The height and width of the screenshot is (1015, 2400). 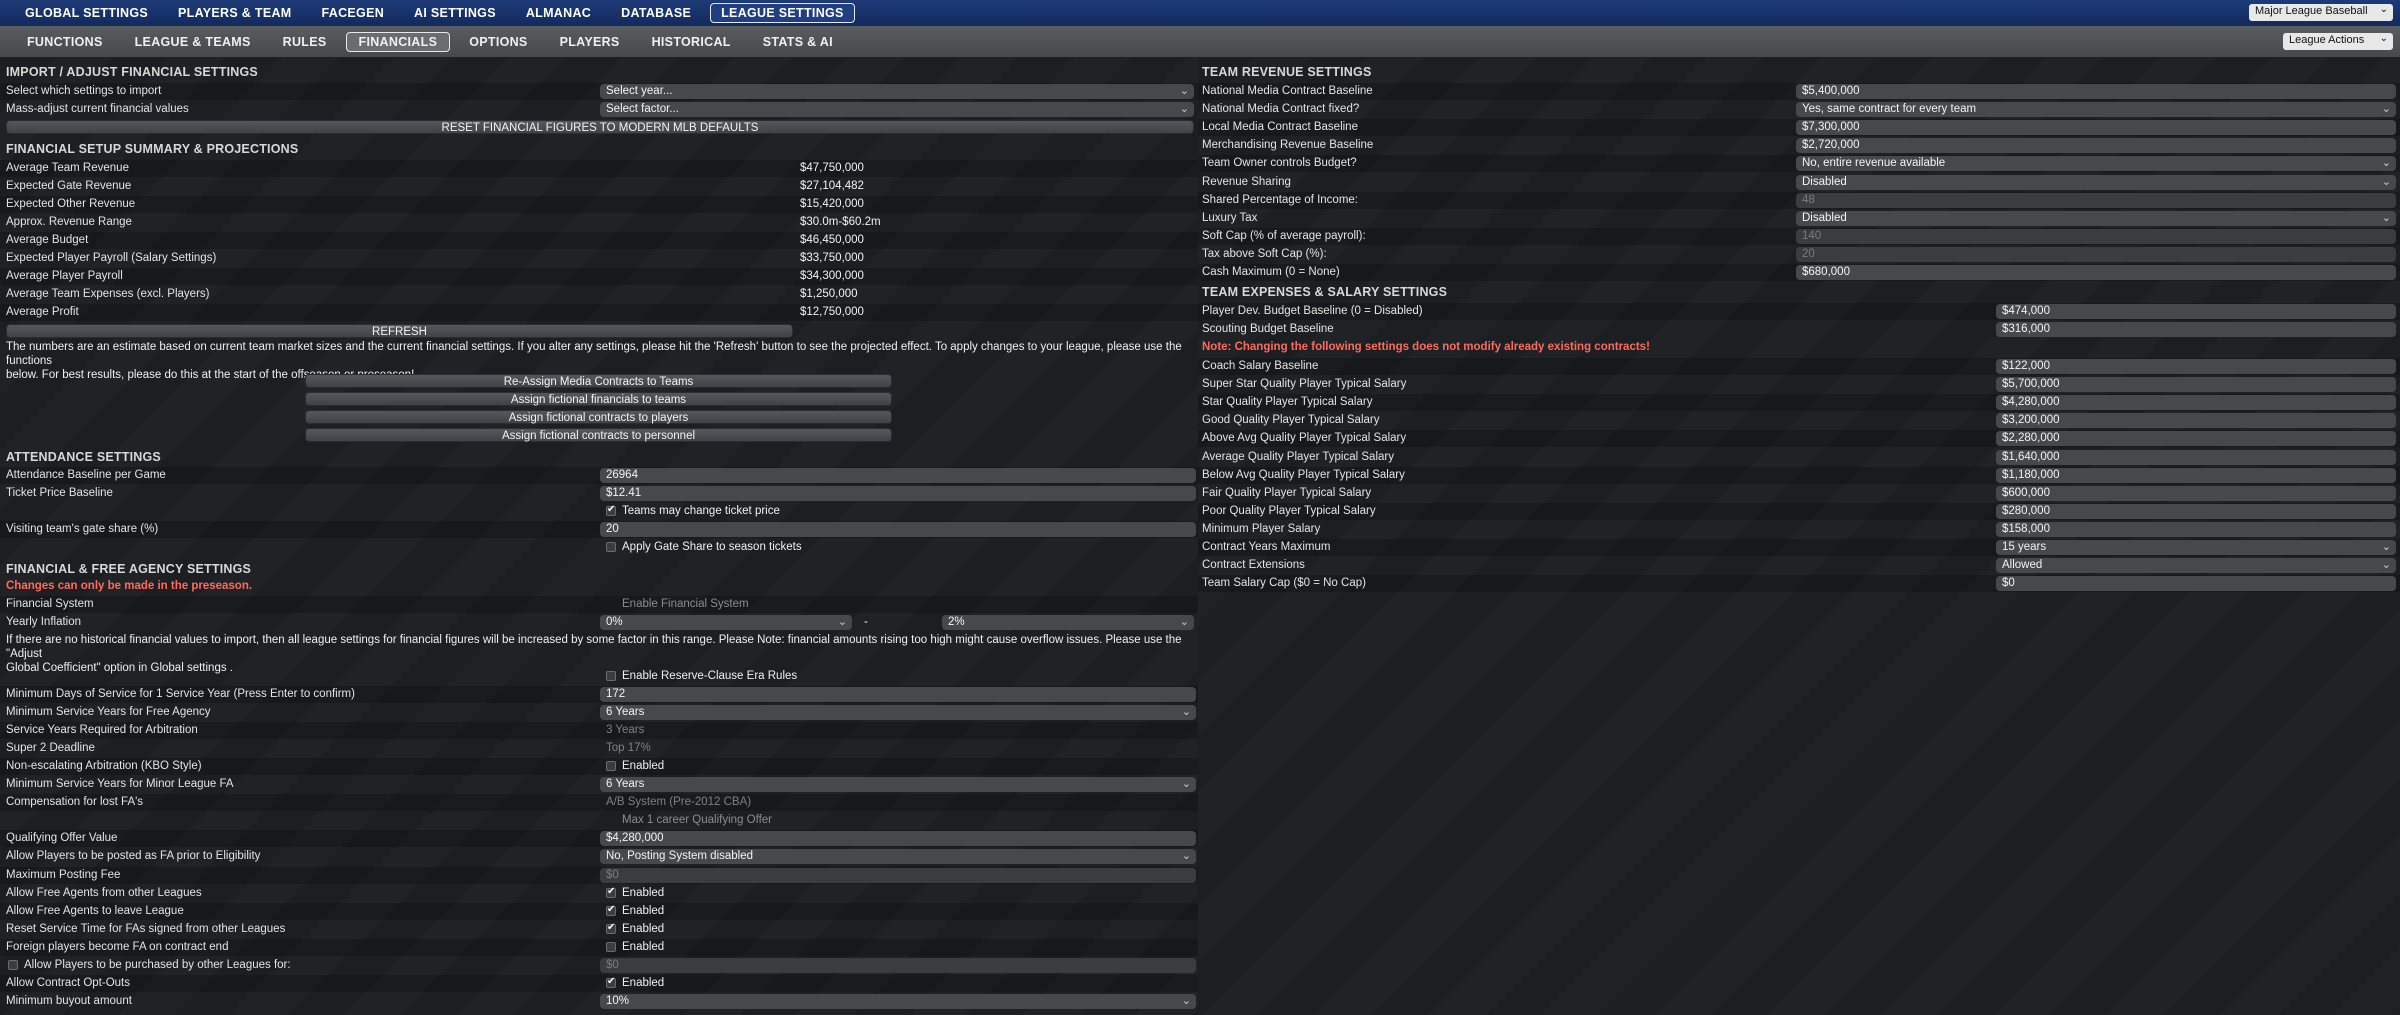 What do you see at coordinates (1812, 235) in the screenshot?
I see `revenue-row-field-value: 140` at bounding box center [1812, 235].